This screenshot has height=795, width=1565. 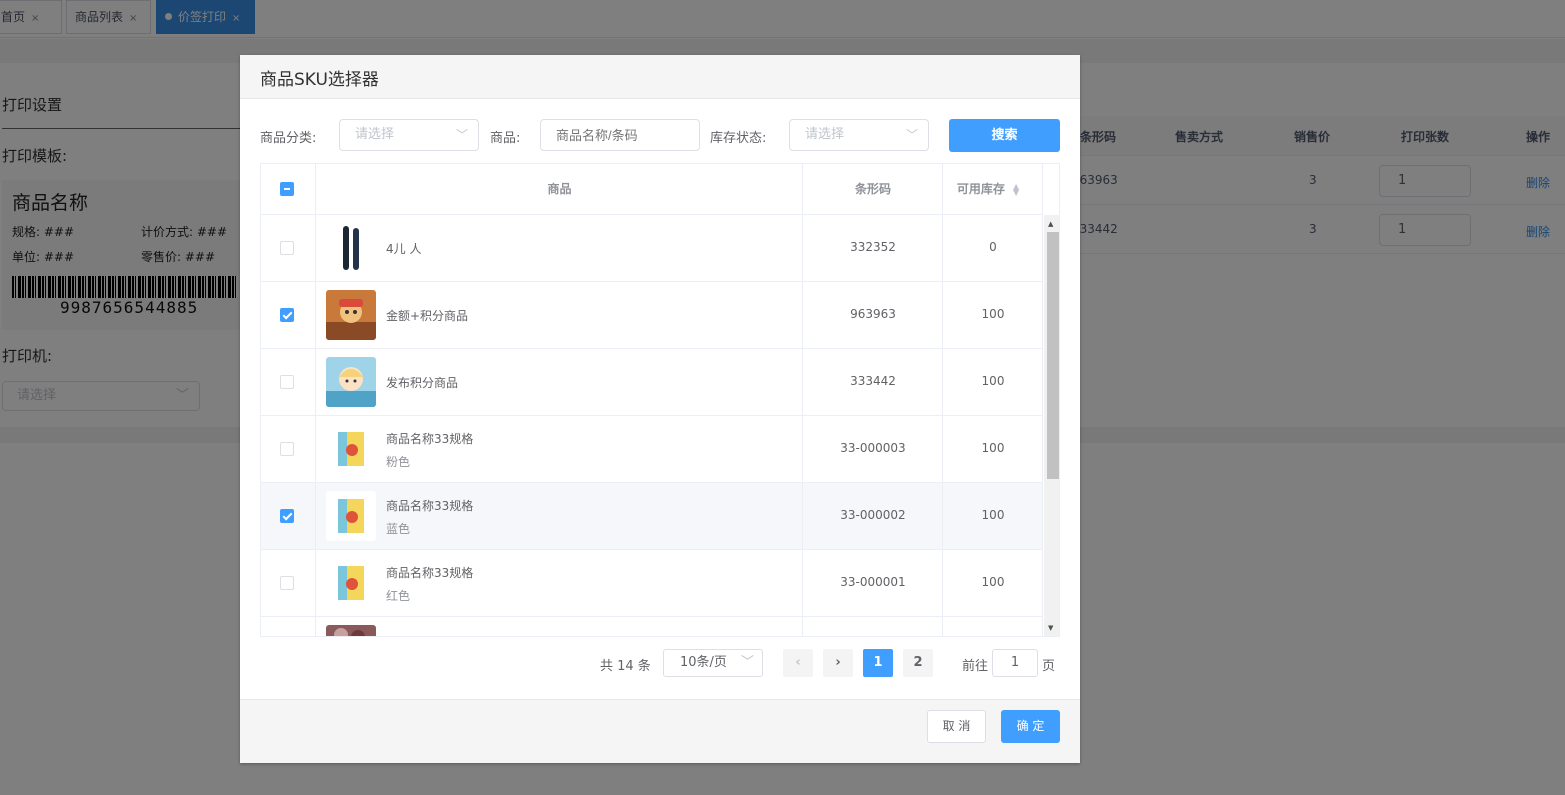 I want to click on product-image-icon, so click(x=351, y=630).